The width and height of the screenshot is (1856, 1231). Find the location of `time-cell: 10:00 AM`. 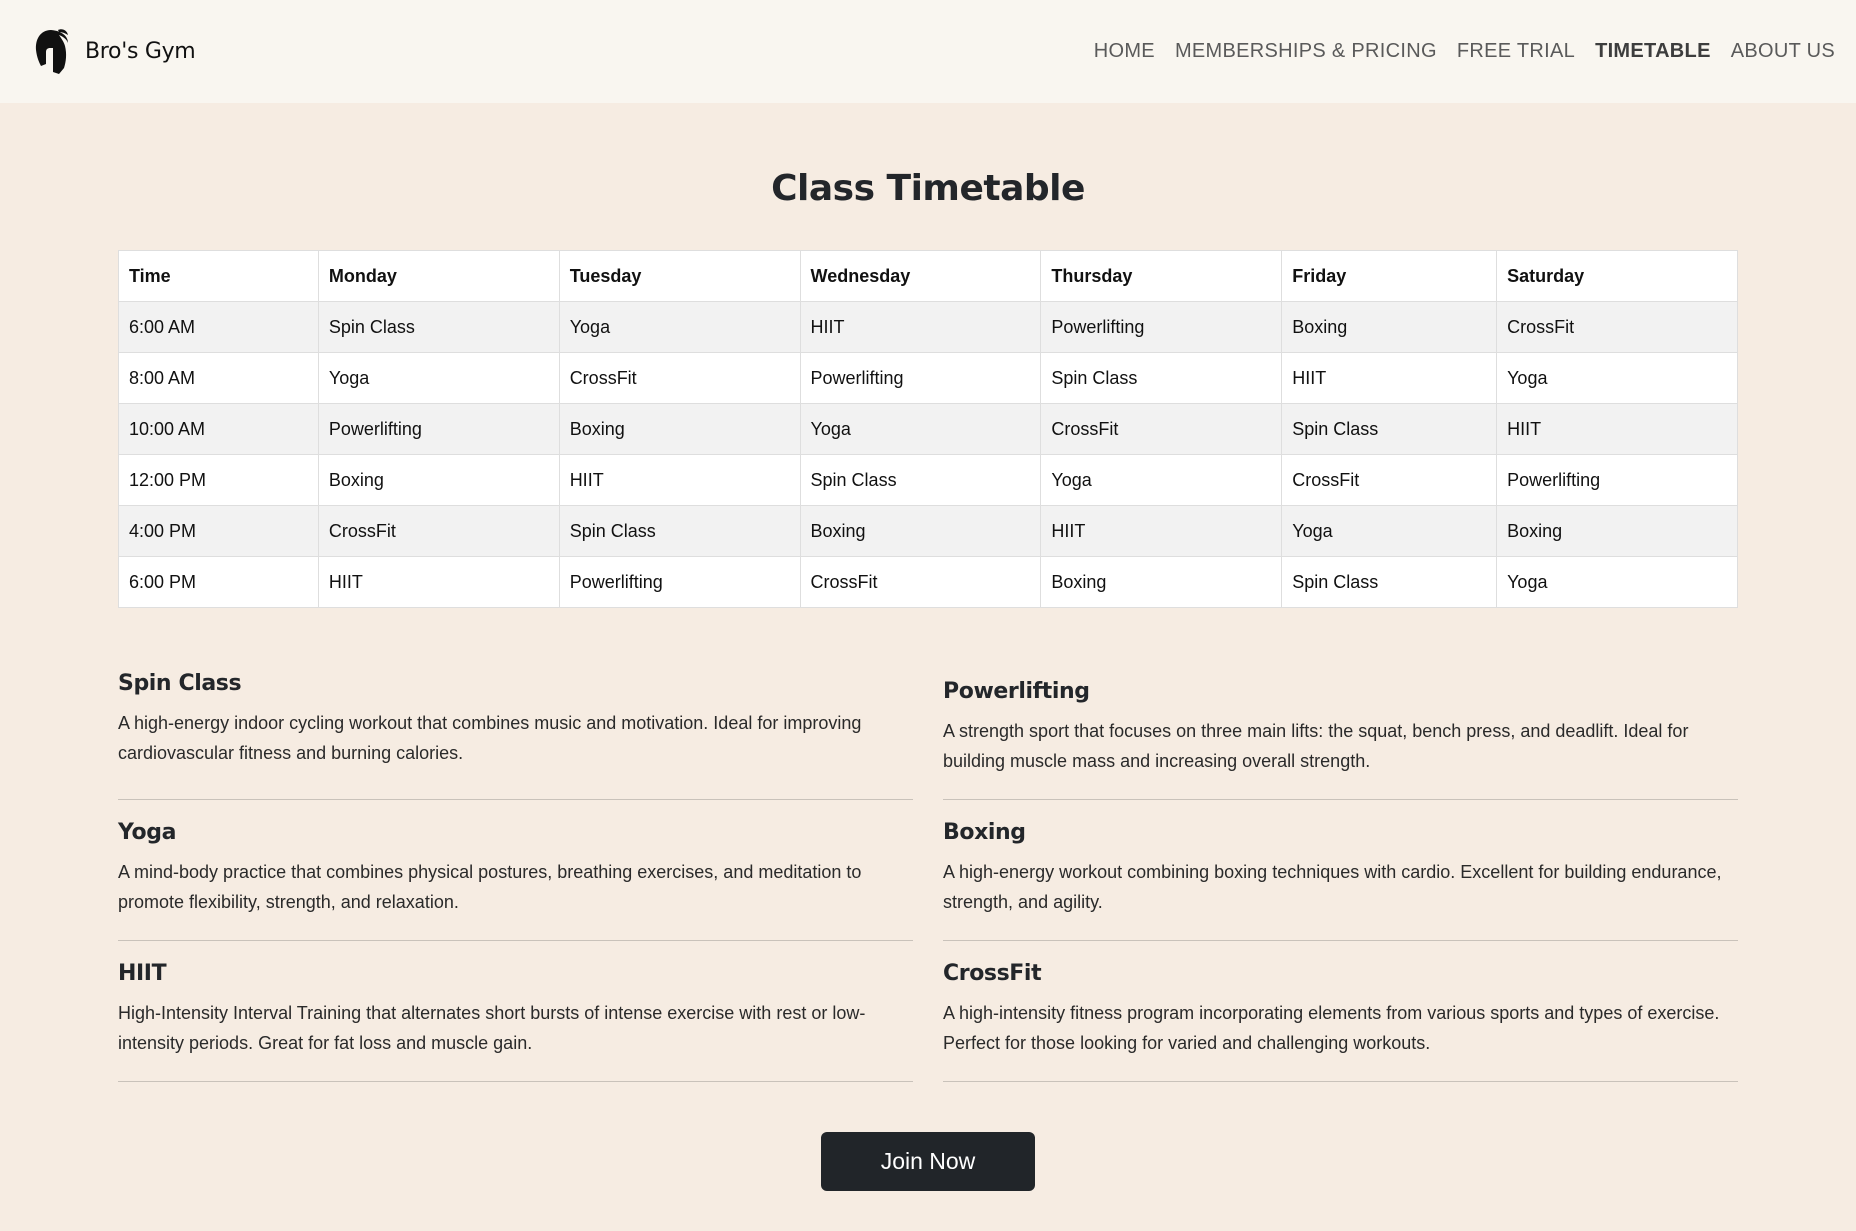

time-cell: 10:00 AM is located at coordinates (218, 429).